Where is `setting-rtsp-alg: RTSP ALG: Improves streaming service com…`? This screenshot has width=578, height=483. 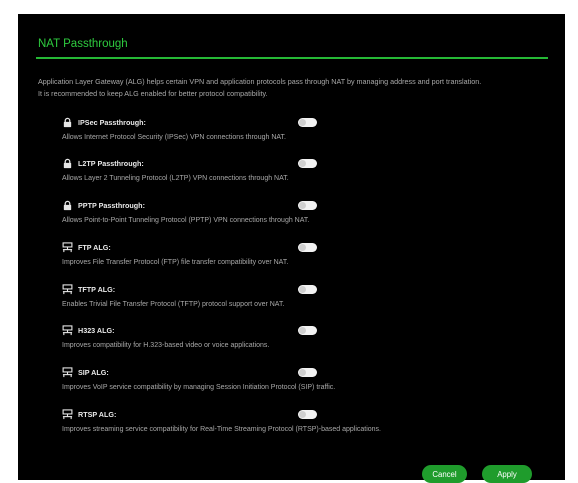
setting-rtsp-alg: RTSP ALG: Improves streaming service com… is located at coordinates (297, 424).